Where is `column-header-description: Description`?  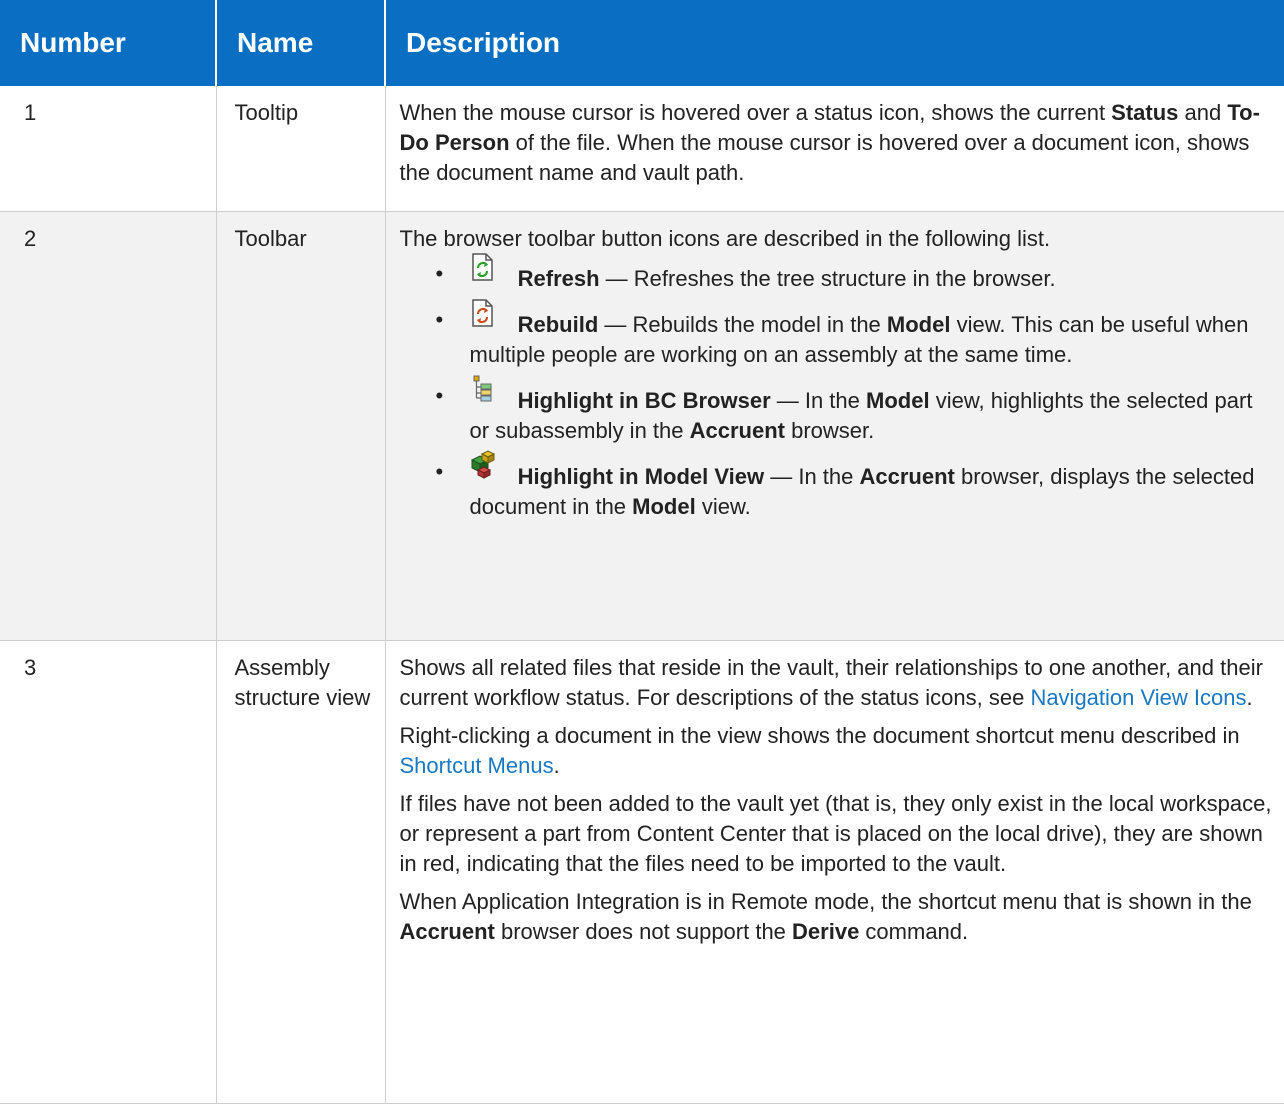
column-header-description: Description is located at coordinates (834, 43).